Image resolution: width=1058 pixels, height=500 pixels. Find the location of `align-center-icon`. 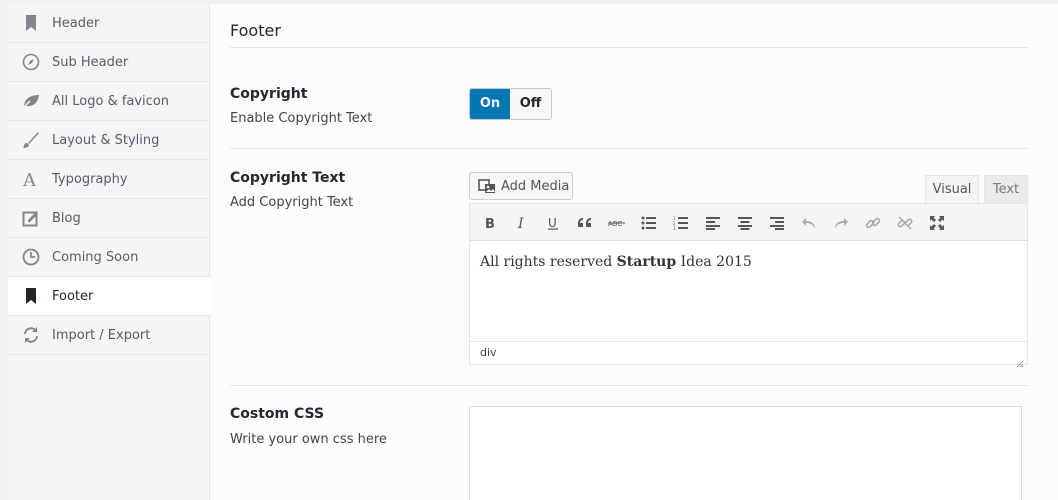

align-center-icon is located at coordinates (745, 223).